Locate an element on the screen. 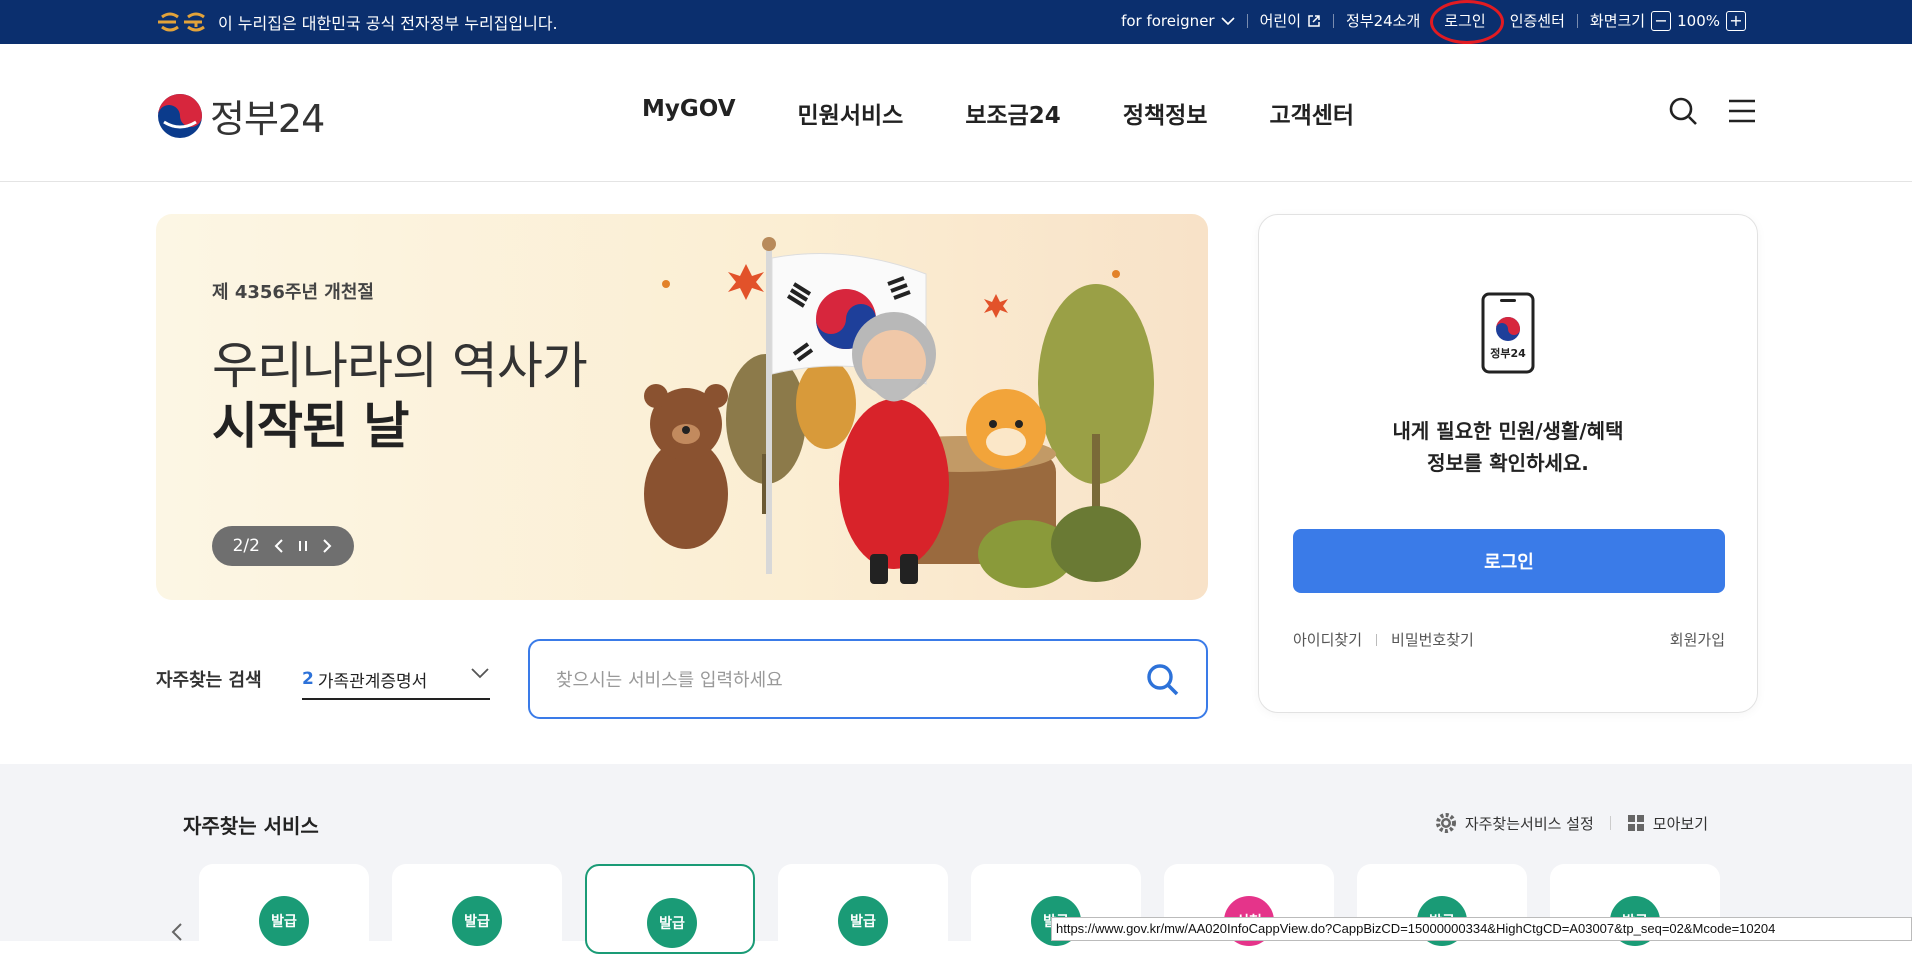 This screenshot has width=1912, height=954. banner-controls: 2/2 is located at coordinates (283, 546).